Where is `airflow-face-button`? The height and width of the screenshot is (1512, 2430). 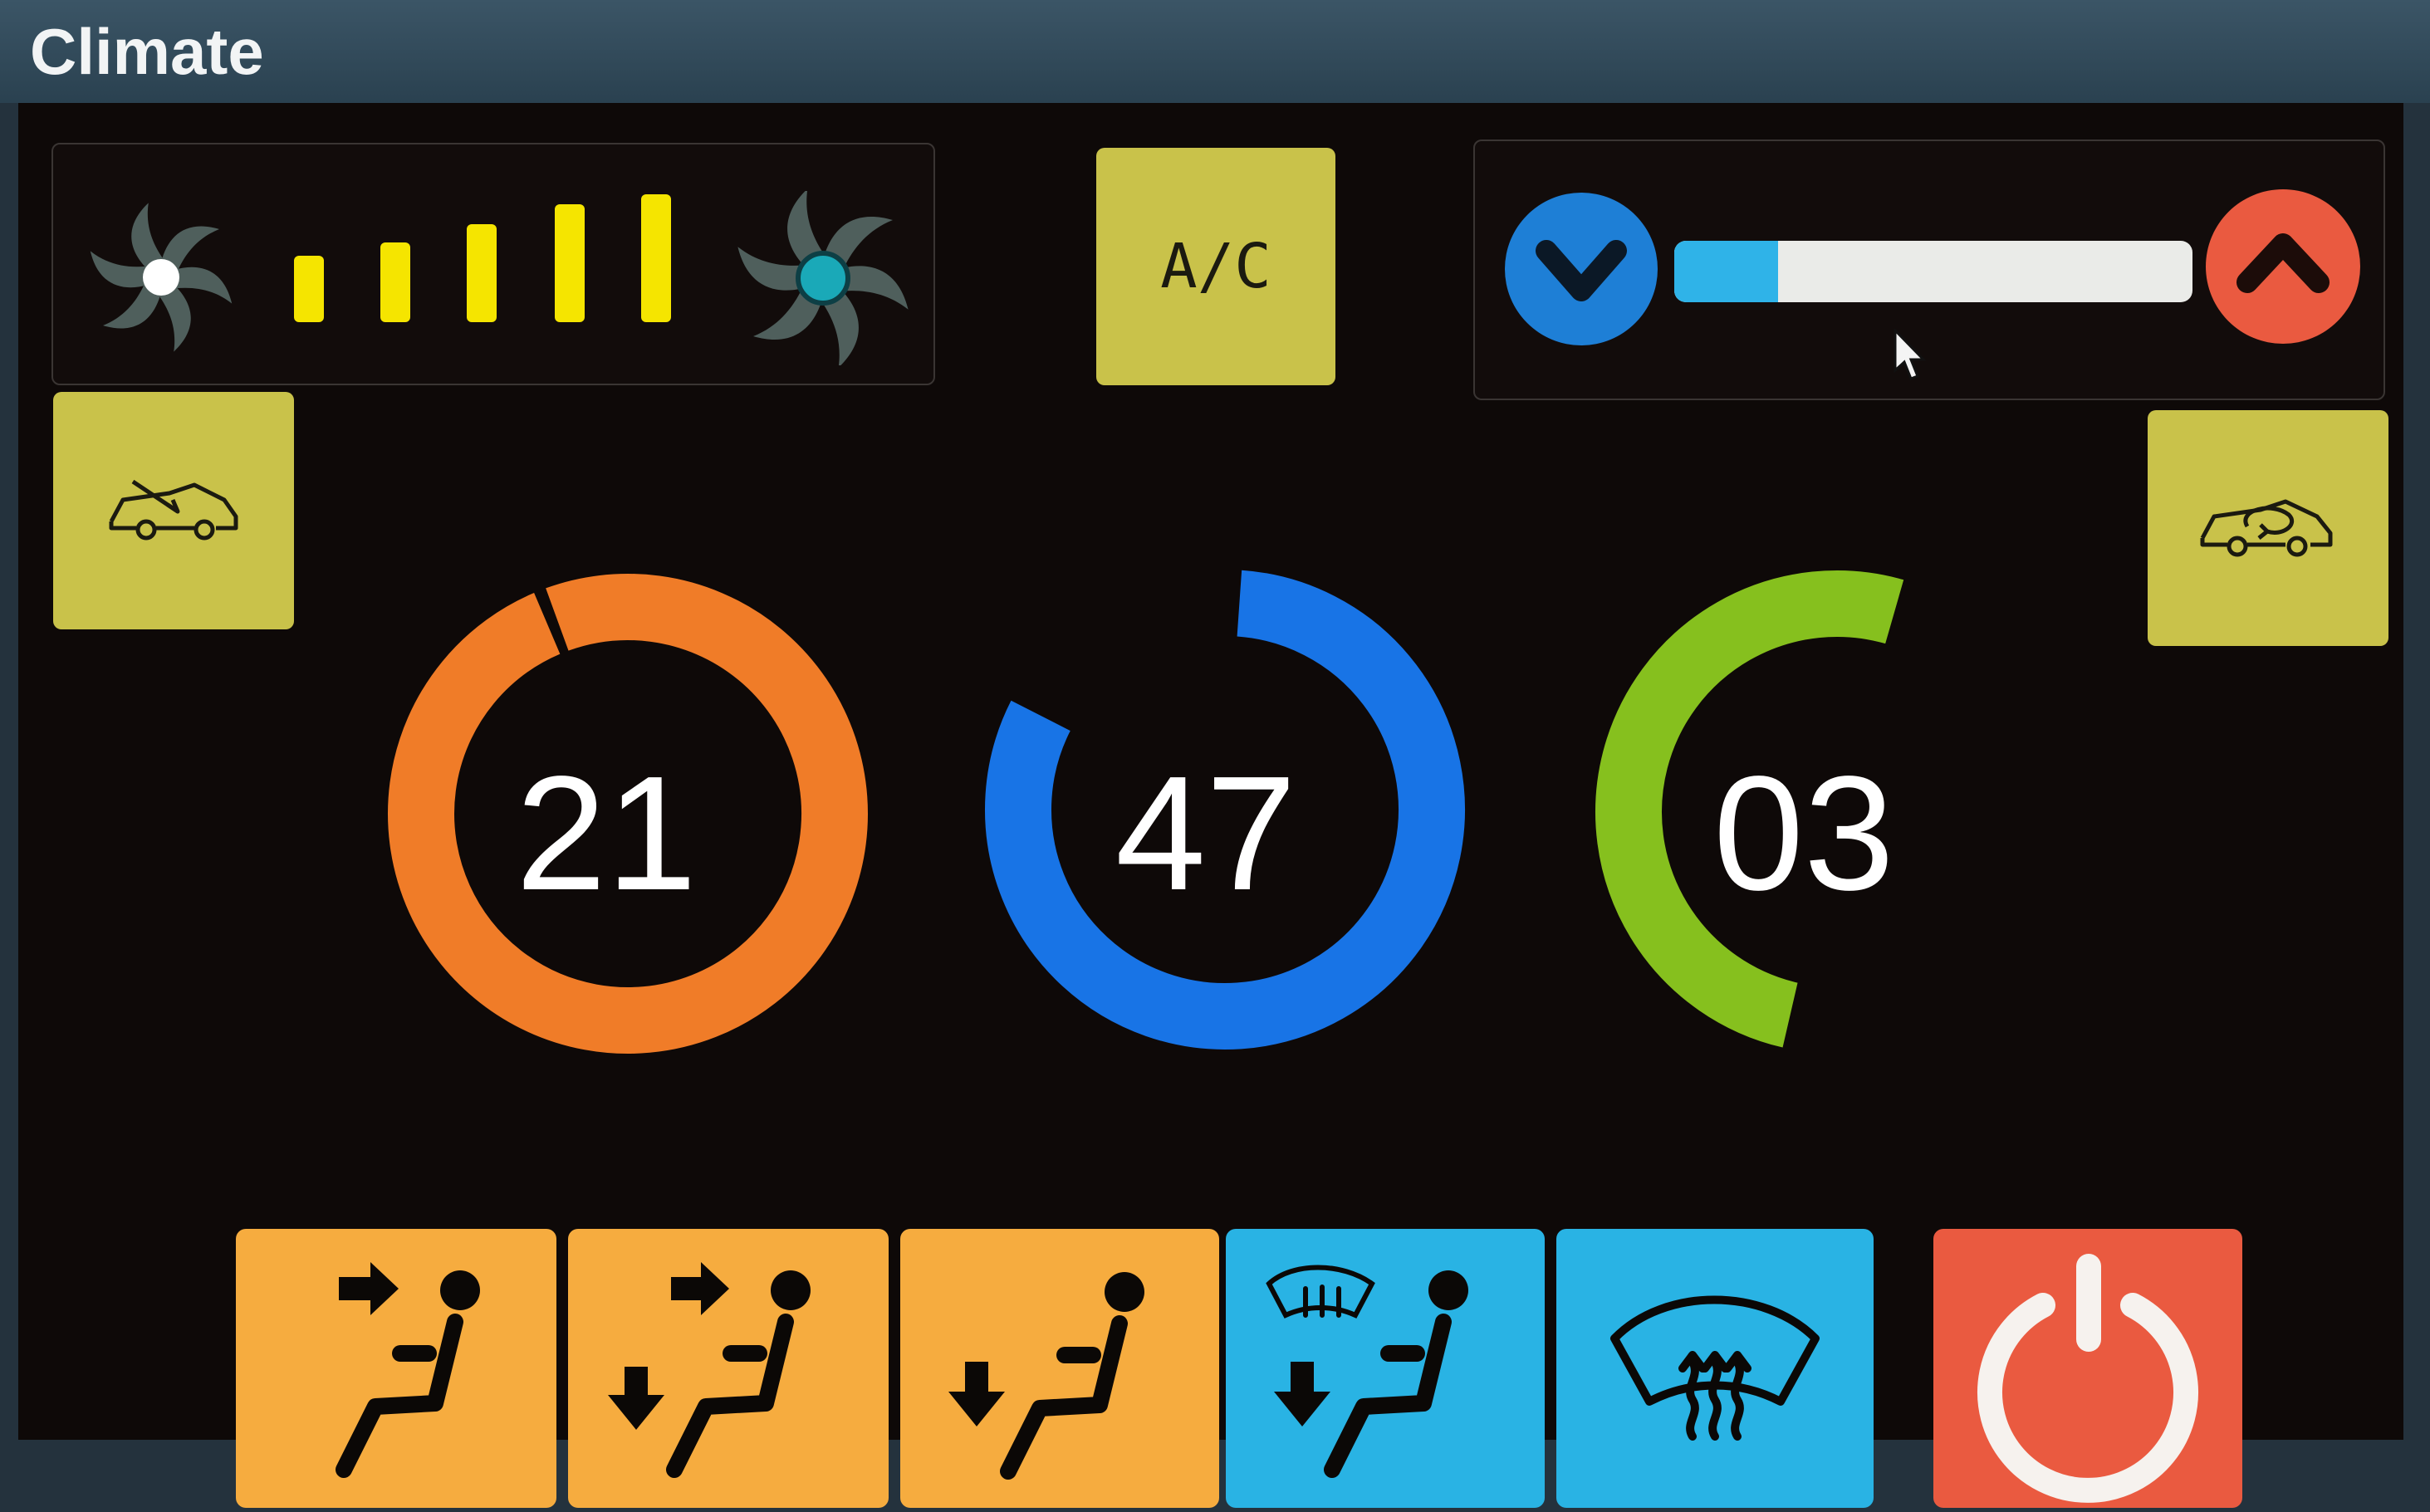
airflow-face-button is located at coordinates (396, 1368).